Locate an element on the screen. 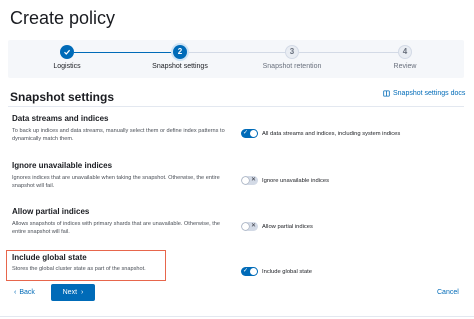 The width and height of the screenshot is (474, 319). snapshot-settings-docs-link: Snapshot settings docs is located at coordinates (424, 93).